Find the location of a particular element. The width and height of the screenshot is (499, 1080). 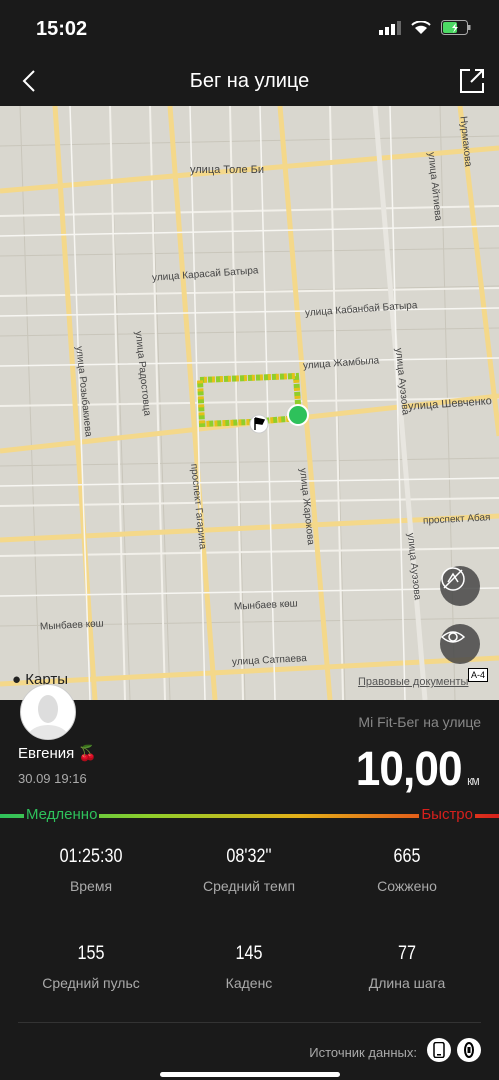

status-icons is located at coordinates (425, 27).